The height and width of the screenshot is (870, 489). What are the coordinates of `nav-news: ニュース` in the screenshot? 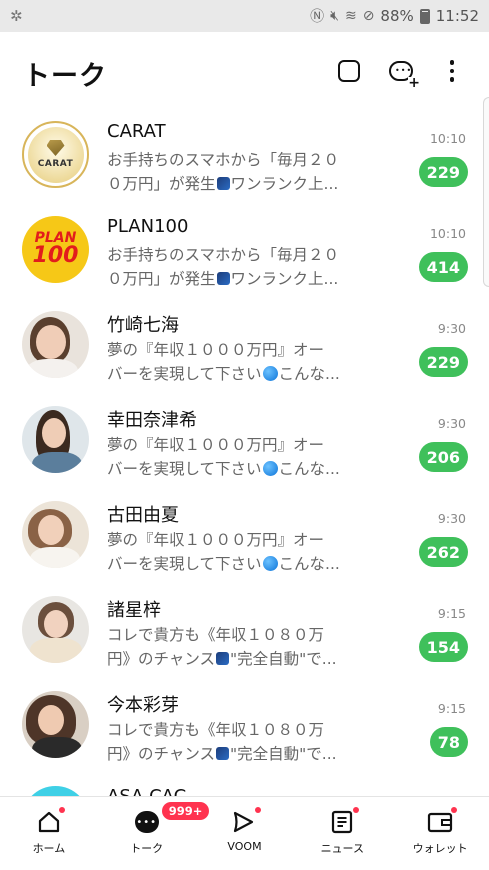 It's located at (342, 833).